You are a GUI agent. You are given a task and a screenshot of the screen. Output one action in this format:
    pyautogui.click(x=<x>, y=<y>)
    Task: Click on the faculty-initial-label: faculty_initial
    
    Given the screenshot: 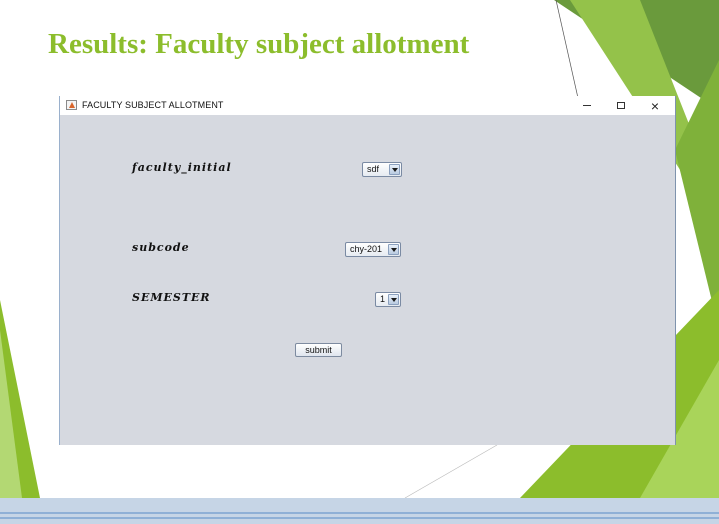 What is the action you would take?
    pyautogui.click(x=182, y=167)
    